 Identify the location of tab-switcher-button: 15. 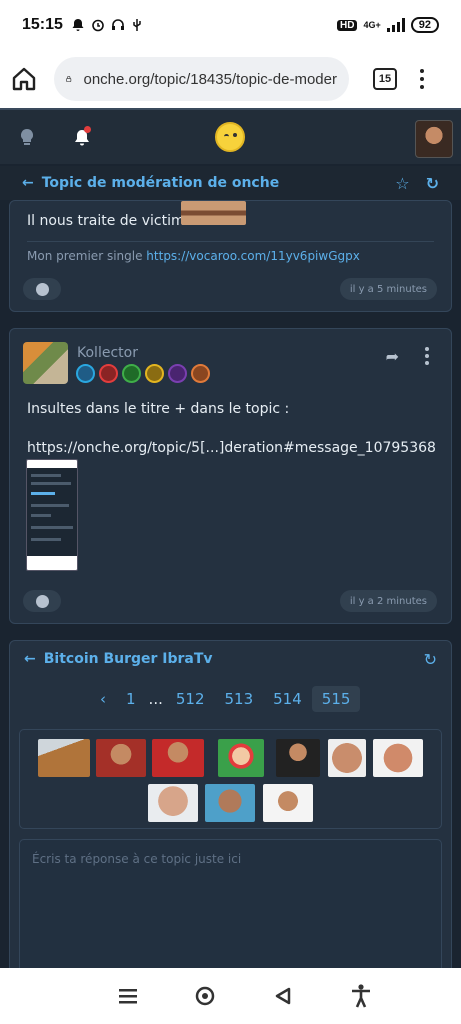
(385, 79).